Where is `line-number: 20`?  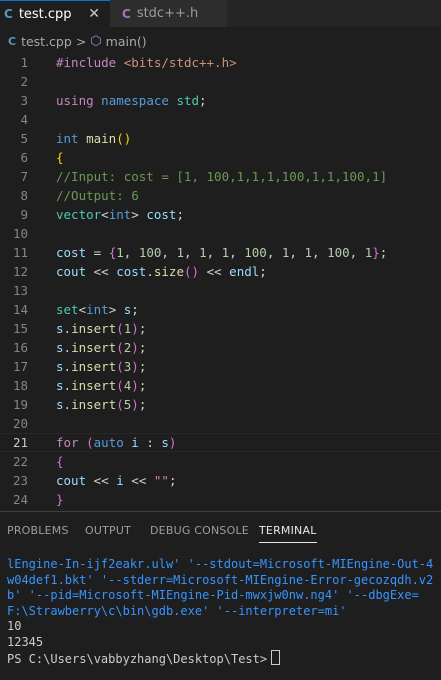
line-number: 20 is located at coordinates (20, 423).